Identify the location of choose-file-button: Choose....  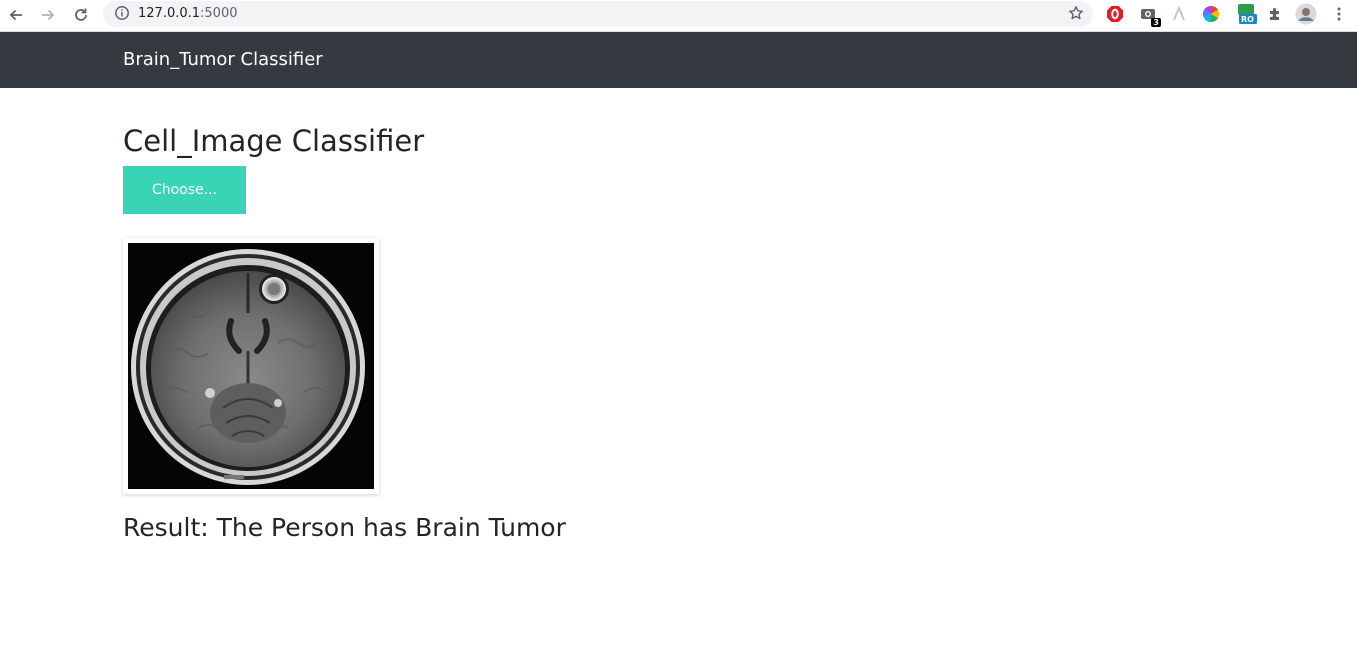
(184, 190).